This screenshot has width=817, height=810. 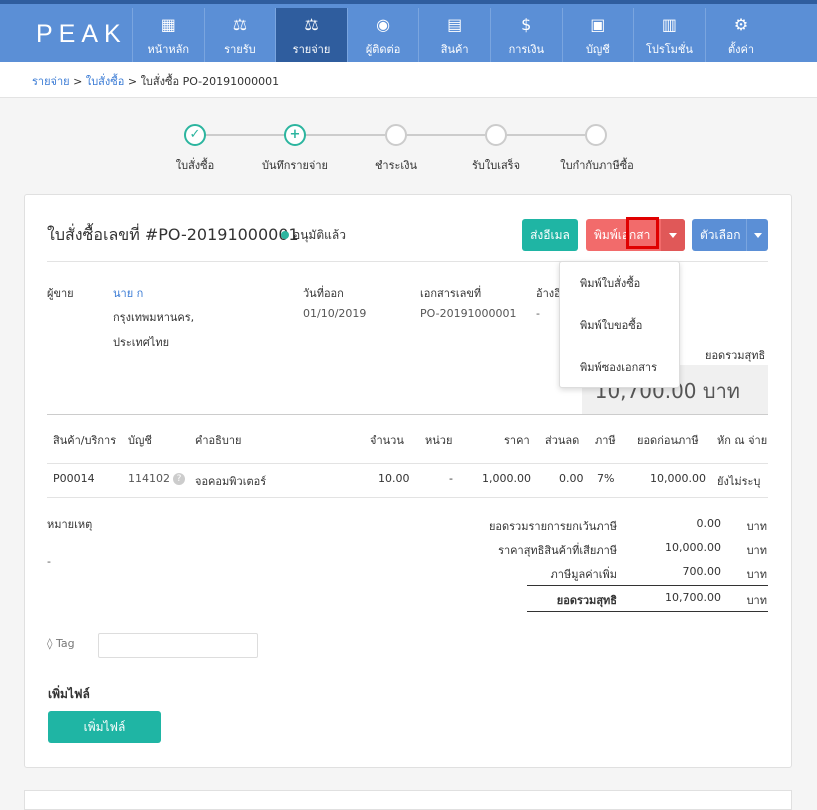 What do you see at coordinates (239, 37) in the screenshot?
I see `nav-income: ⚖ รายรับ` at bounding box center [239, 37].